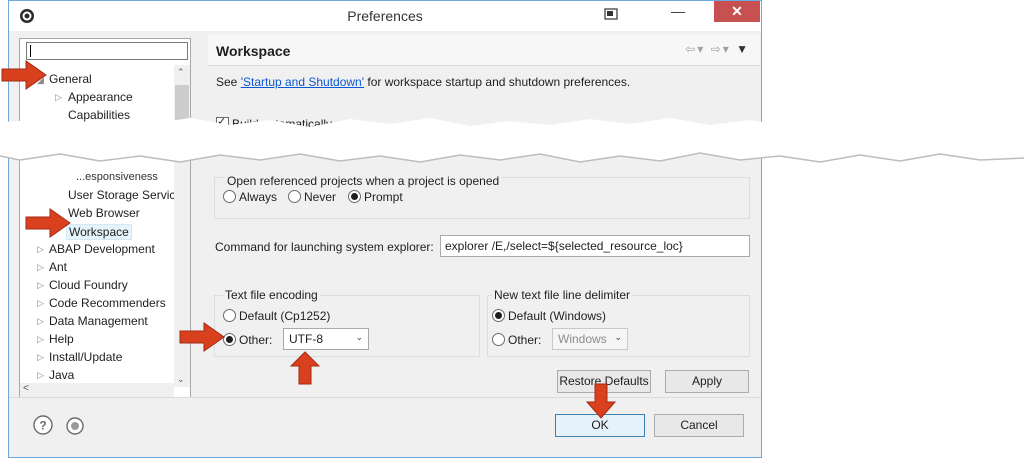 This screenshot has width=1024, height=460. What do you see at coordinates (678, 11) in the screenshot?
I see `minimize-button: —` at bounding box center [678, 11].